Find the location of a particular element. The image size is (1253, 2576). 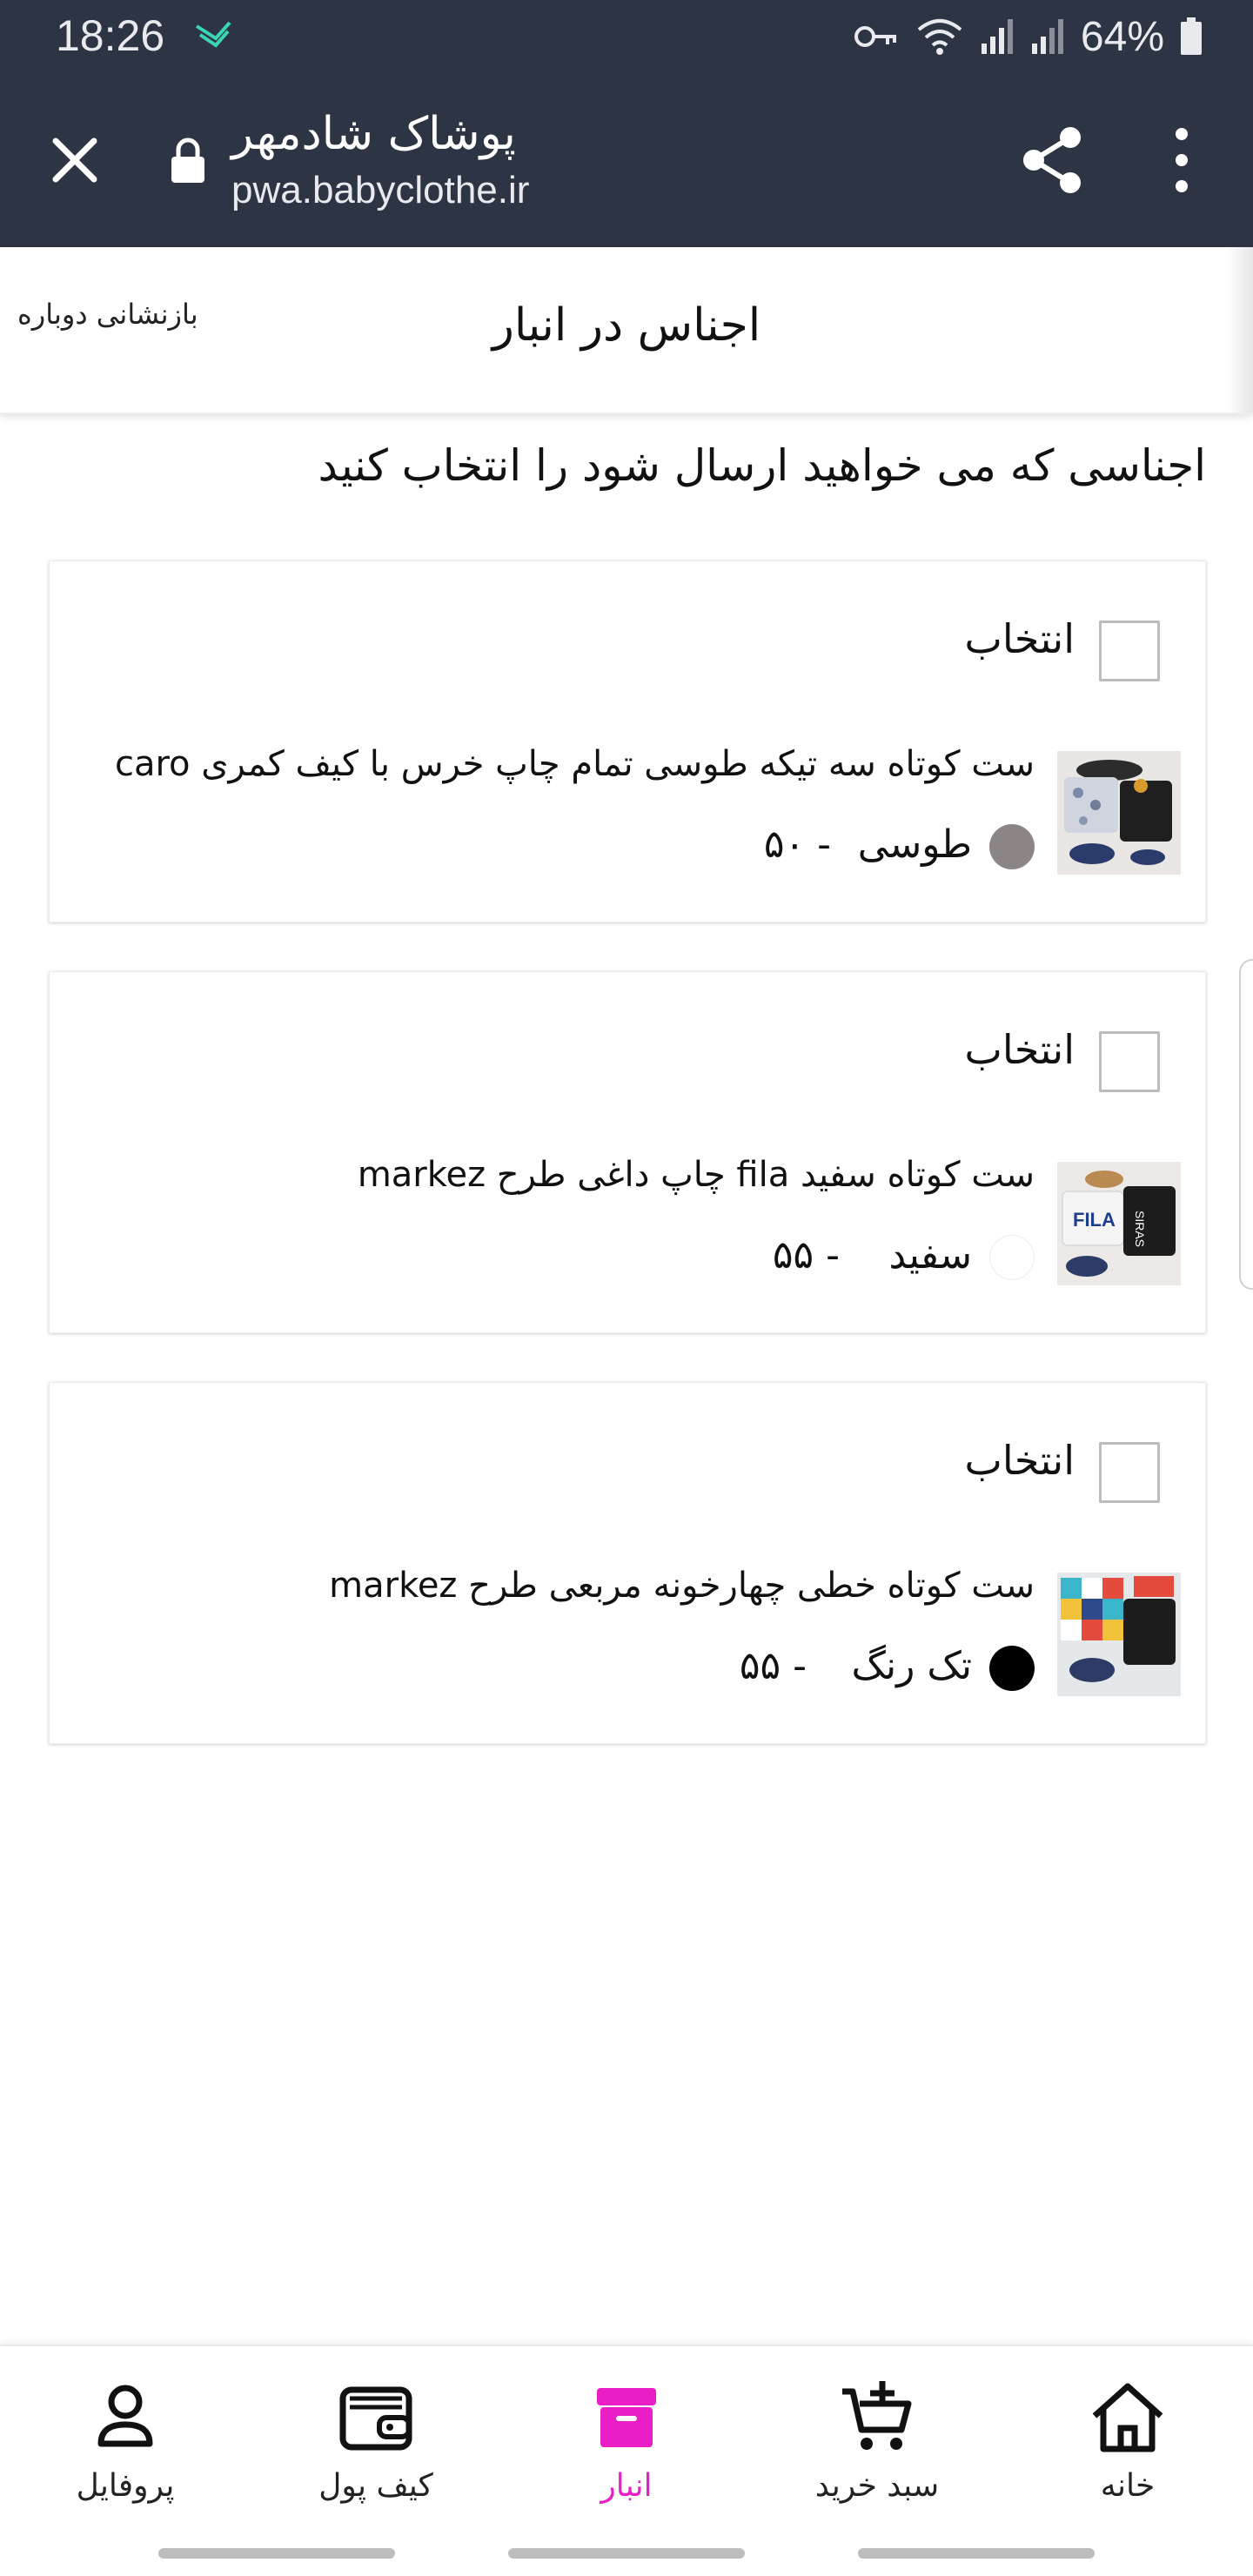

scroll-handle is located at coordinates (1246, 1124).